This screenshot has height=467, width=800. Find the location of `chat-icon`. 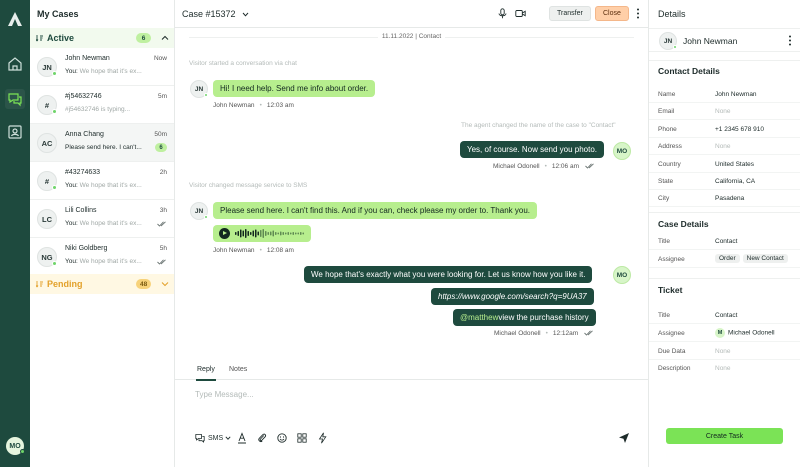

chat-icon is located at coordinates (15, 100).